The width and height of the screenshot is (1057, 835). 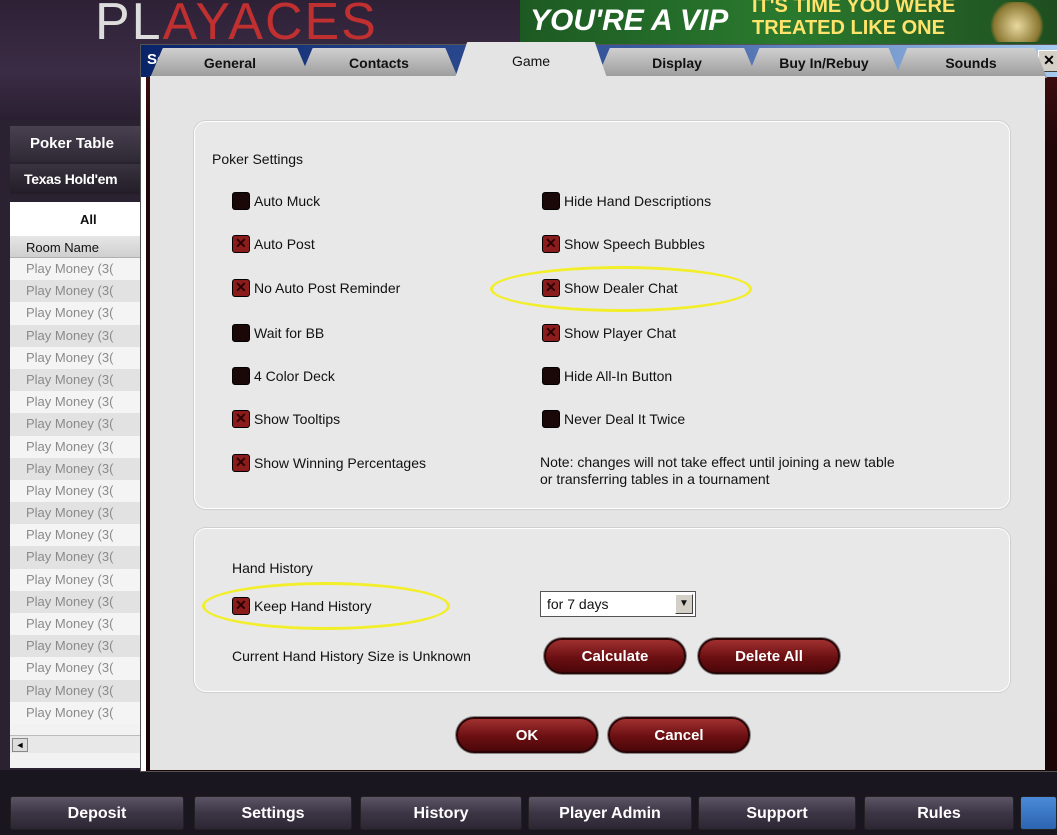 What do you see at coordinates (294, 376) in the screenshot?
I see `four-color-deck-label: 4 Color Deck` at bounding box center [294, 376].